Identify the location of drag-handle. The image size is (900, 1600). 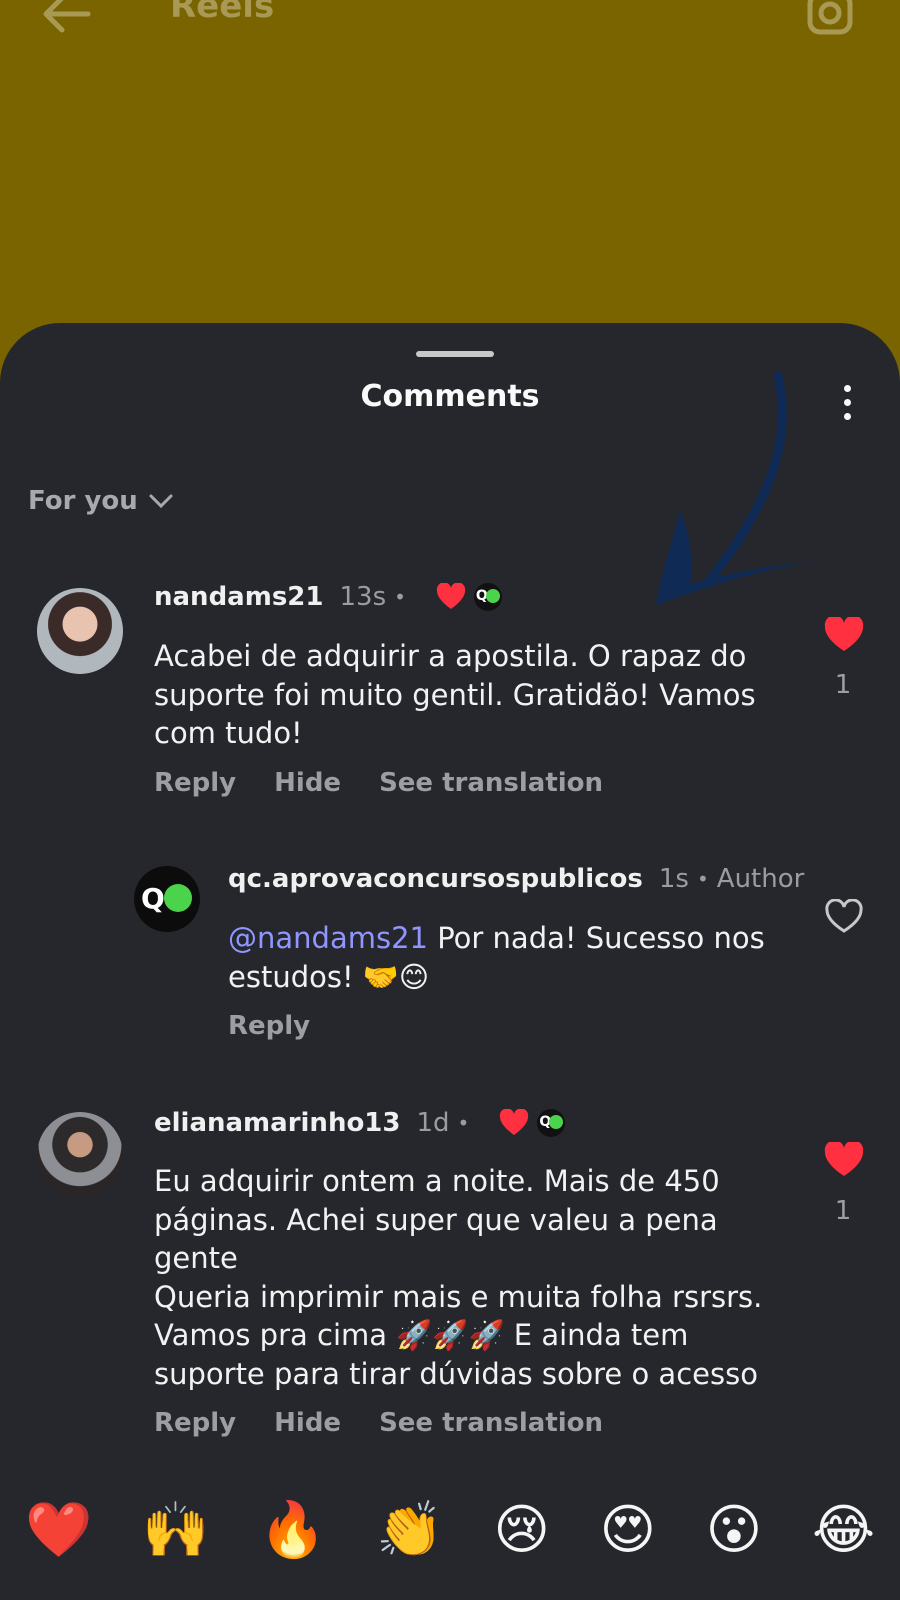
(455, 354).